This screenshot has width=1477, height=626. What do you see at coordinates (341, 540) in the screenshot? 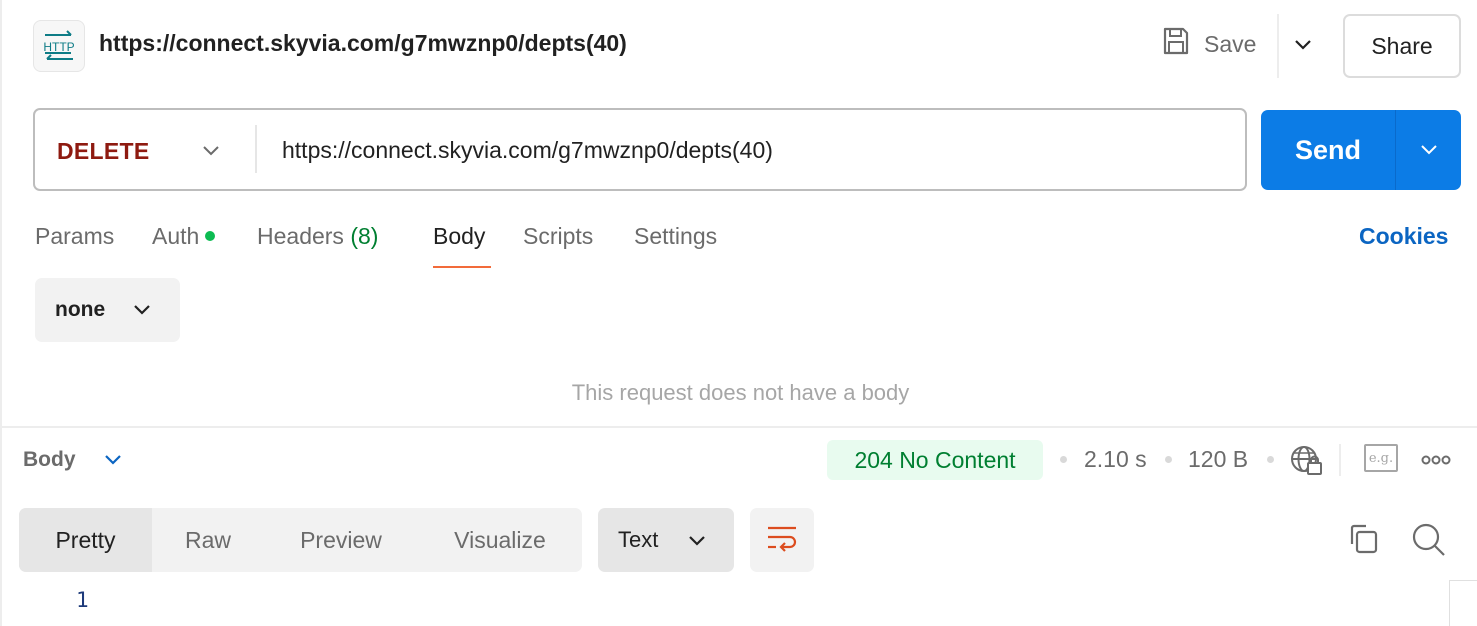
I see `view-tab-preview: Preview` at bounding box center [341, 540].